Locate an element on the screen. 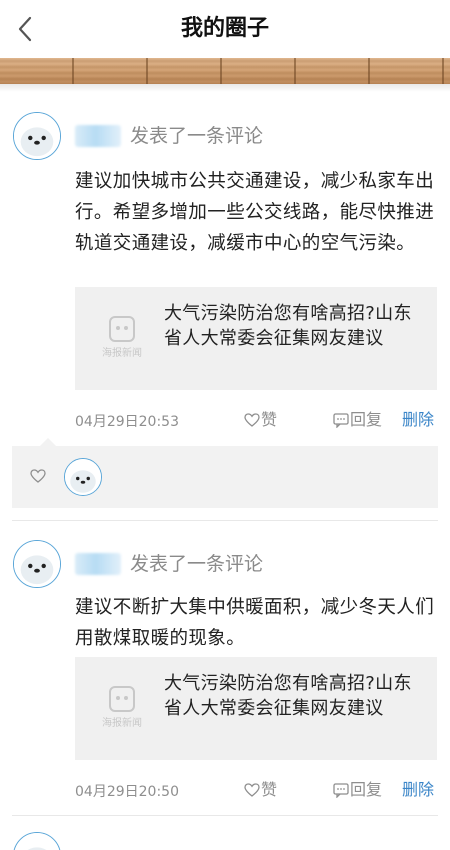 Image resolution: width=450 pixels, height=850 pixels. banner-shadow is located at coordinates (225, 88).